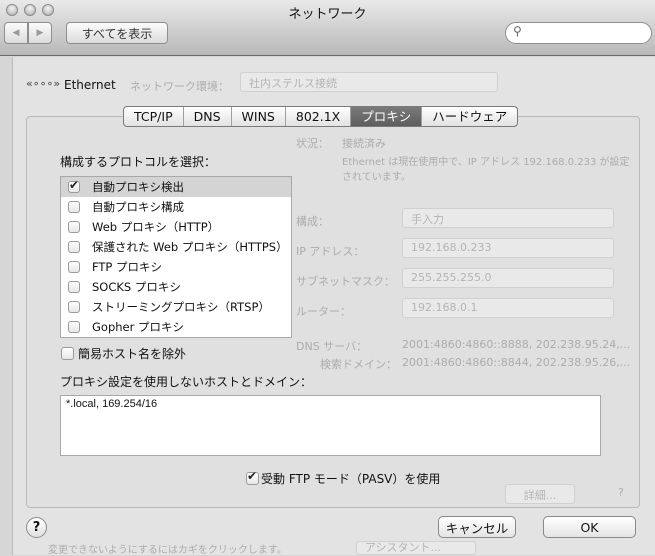  What do you see at coordinates (176, 267) in the screenshot?
I see `protocol-item-ftp: FTP プロキシ` at bounding box center [176, 267].